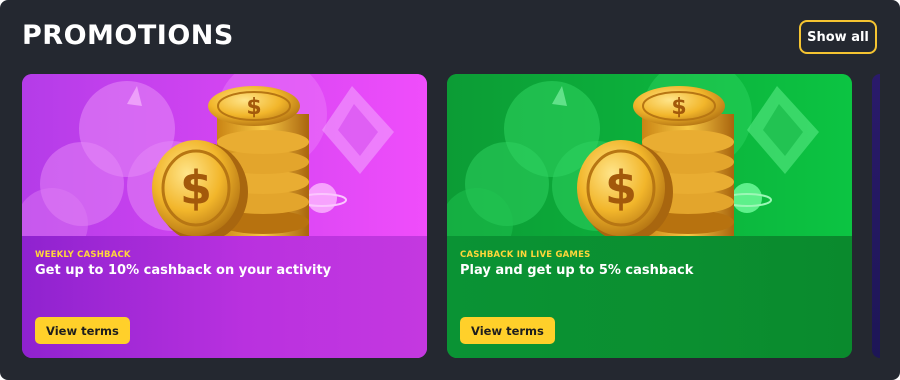 This screenshot has height=380, width=900. I want to click on promo-tag: CASHBACK IN LIVE GAMES, so click(525, 255).